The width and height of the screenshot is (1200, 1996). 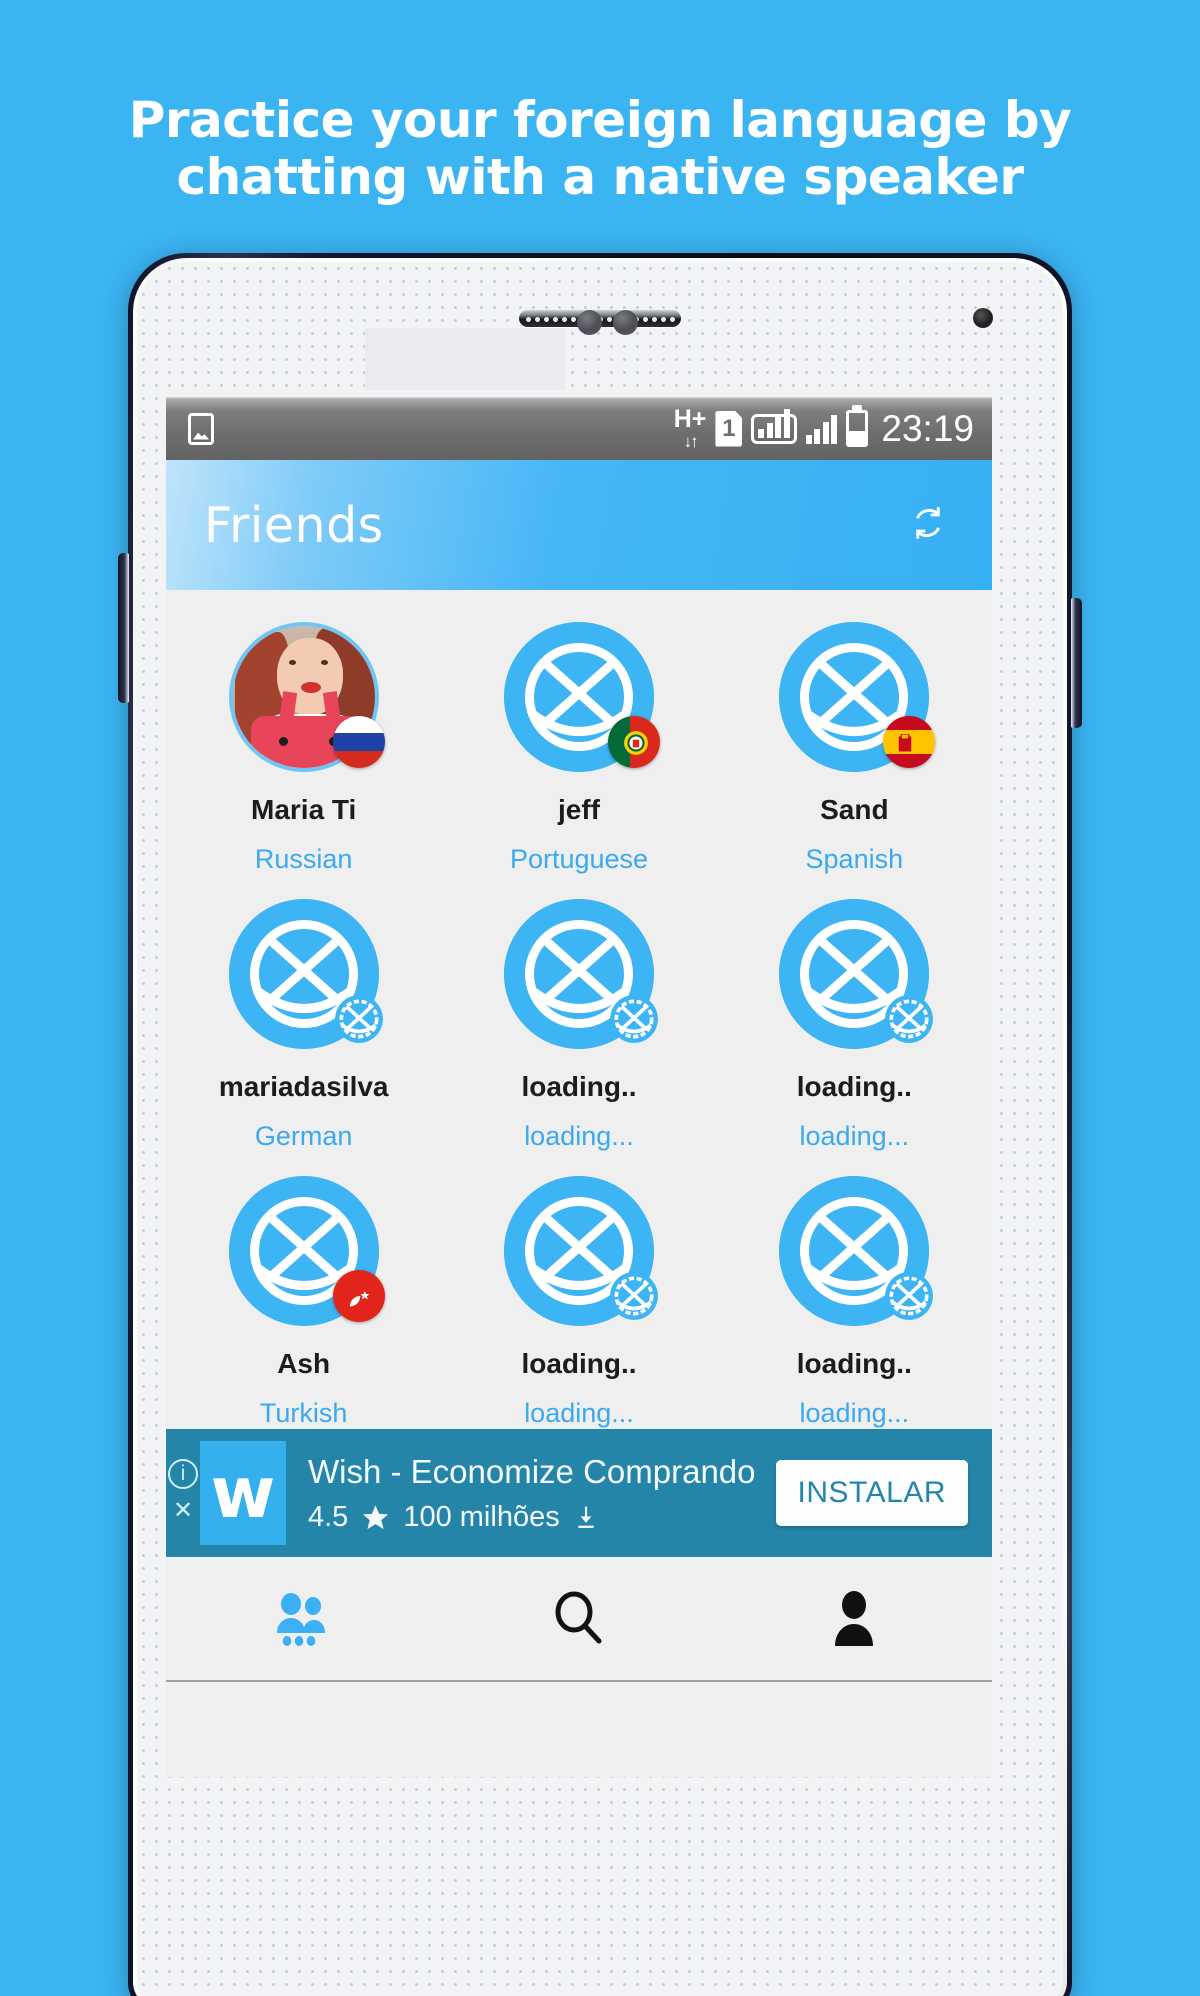 I want to click on volume-button, so click(x=123, y=628).